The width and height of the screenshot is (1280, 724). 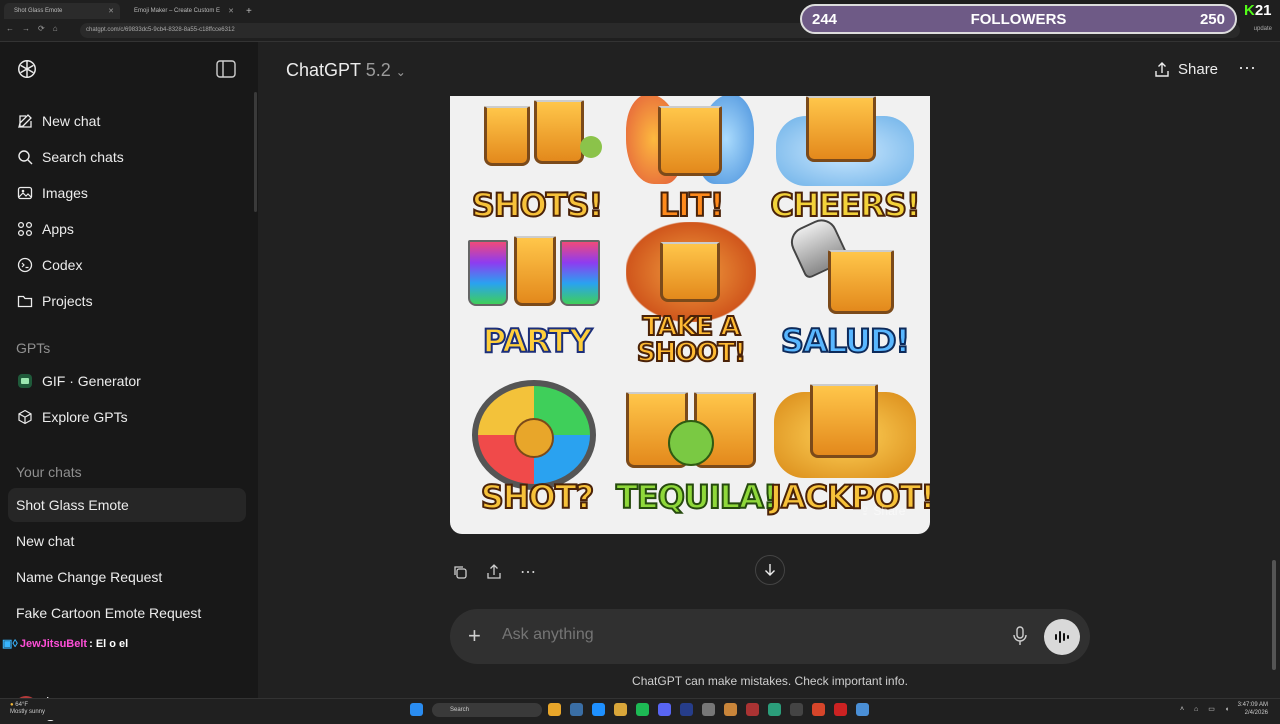 What do you see at coordinates (845, 205) in the screenshot?
I see `emote-label: CHEERS!` at bounding box center [845, 205].